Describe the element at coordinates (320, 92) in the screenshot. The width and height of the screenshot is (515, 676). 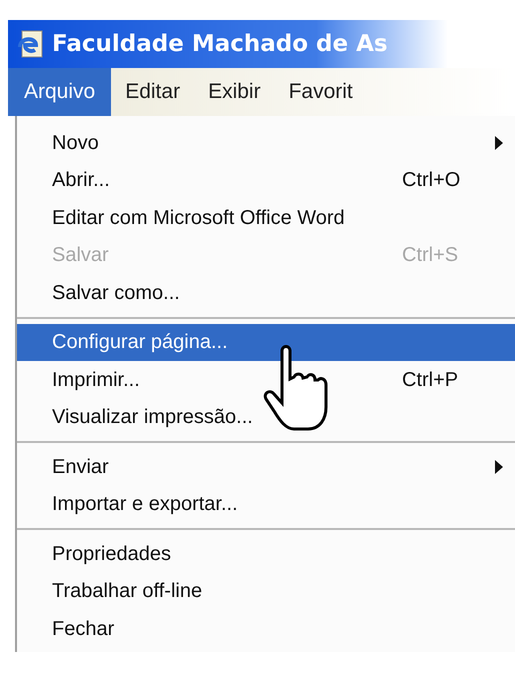
I see `menu-bar-item: Favorit` at that location.